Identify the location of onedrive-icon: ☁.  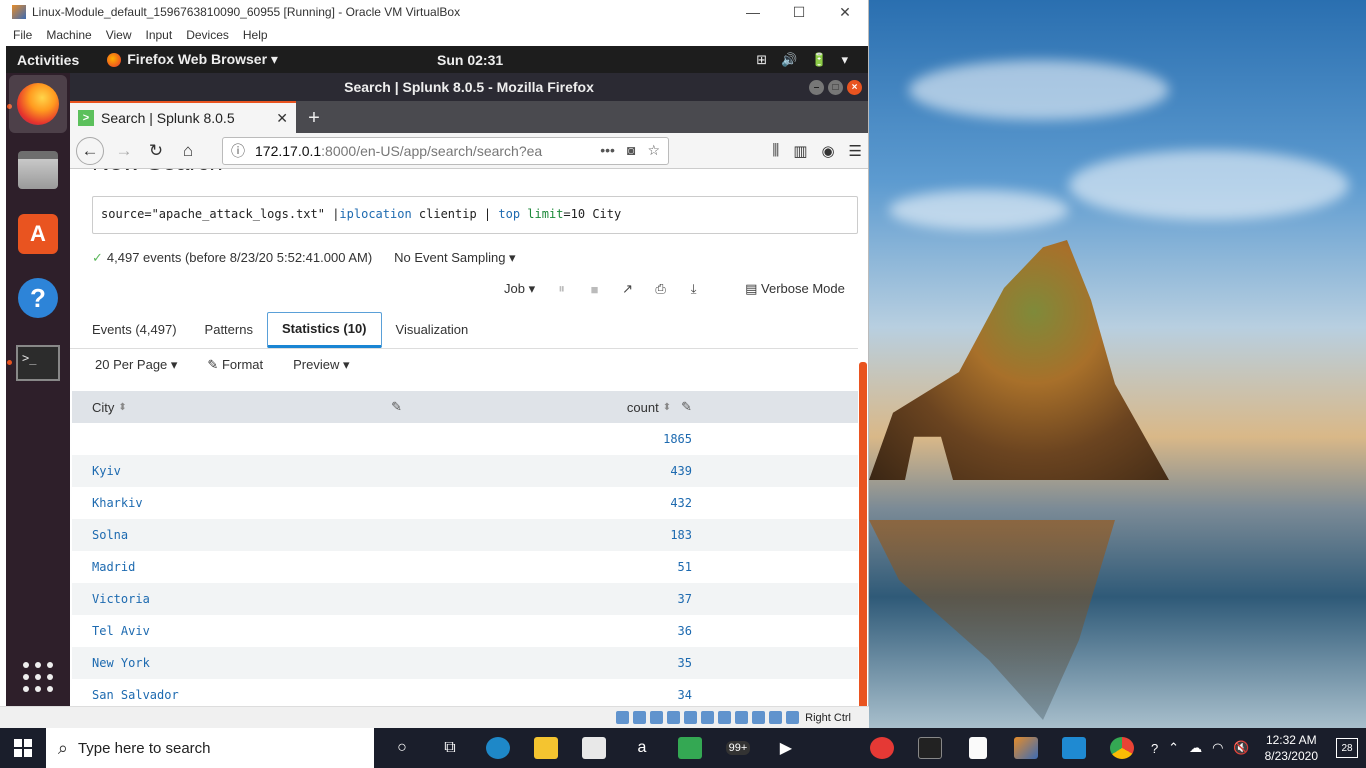
(1195, 748).